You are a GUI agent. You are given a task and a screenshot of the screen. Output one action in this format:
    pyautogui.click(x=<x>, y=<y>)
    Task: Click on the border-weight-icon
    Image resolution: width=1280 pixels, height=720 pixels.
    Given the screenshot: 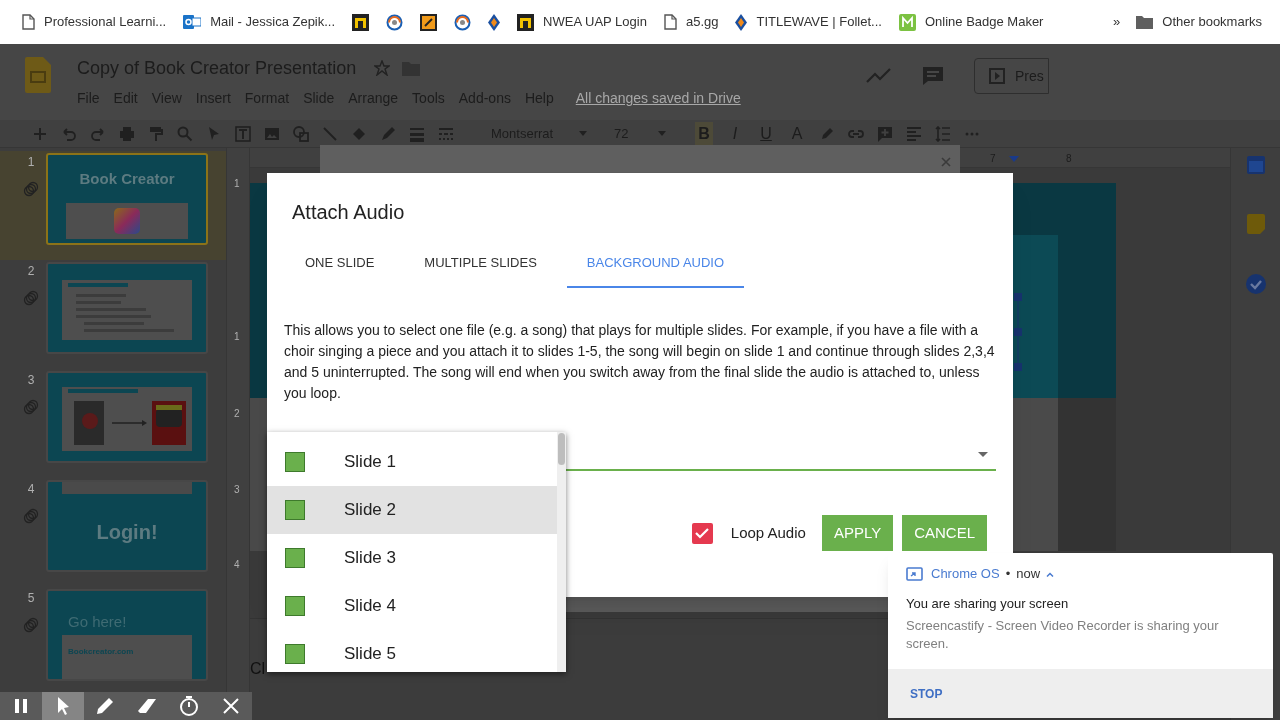 What is the action you would take?
    pyautogui.click(x=417, y=133)
    